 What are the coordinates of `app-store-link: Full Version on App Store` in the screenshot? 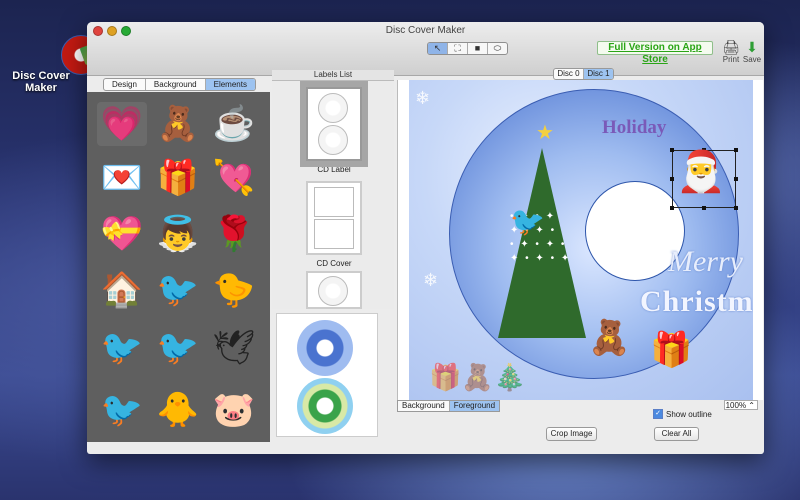 It's located at (655, 53).